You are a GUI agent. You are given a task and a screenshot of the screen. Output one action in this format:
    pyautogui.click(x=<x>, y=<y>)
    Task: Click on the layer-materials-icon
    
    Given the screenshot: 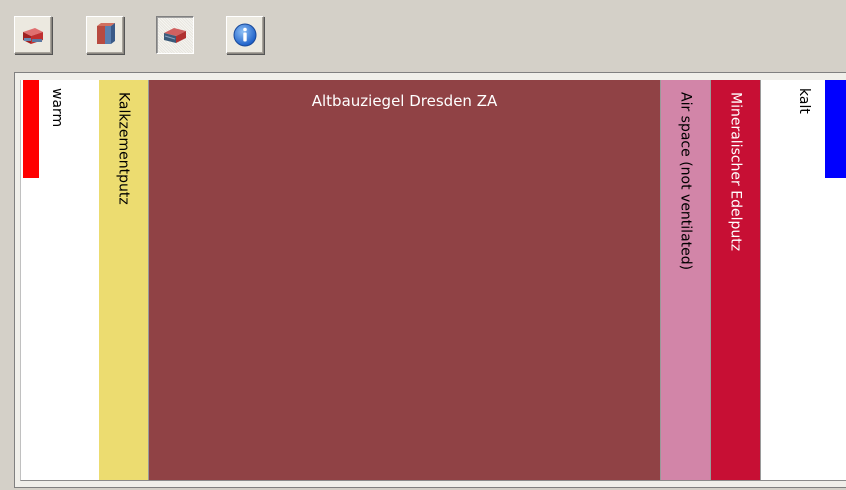 What is the action you would take?
    pyautogui.click(x=106, y=33)
    